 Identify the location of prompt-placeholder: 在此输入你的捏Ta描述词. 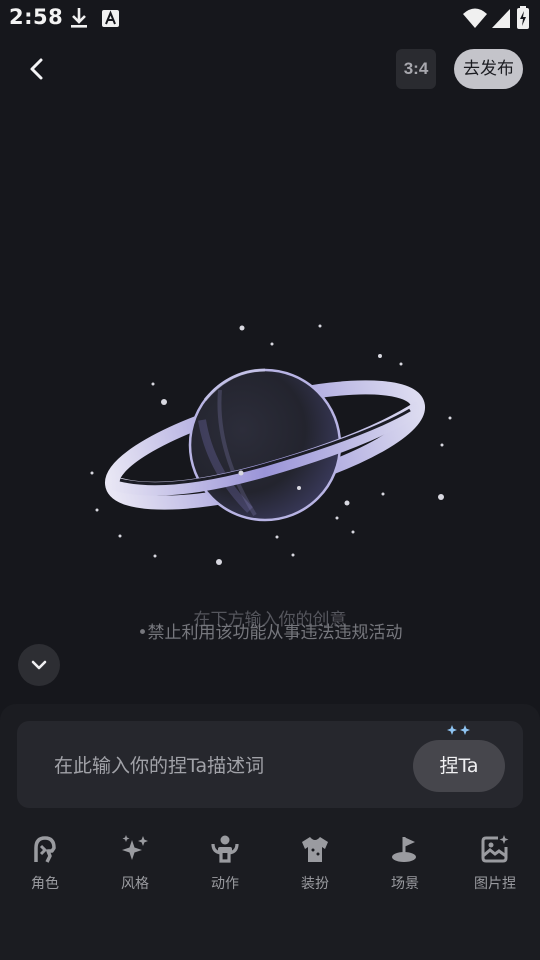
(159, 764).